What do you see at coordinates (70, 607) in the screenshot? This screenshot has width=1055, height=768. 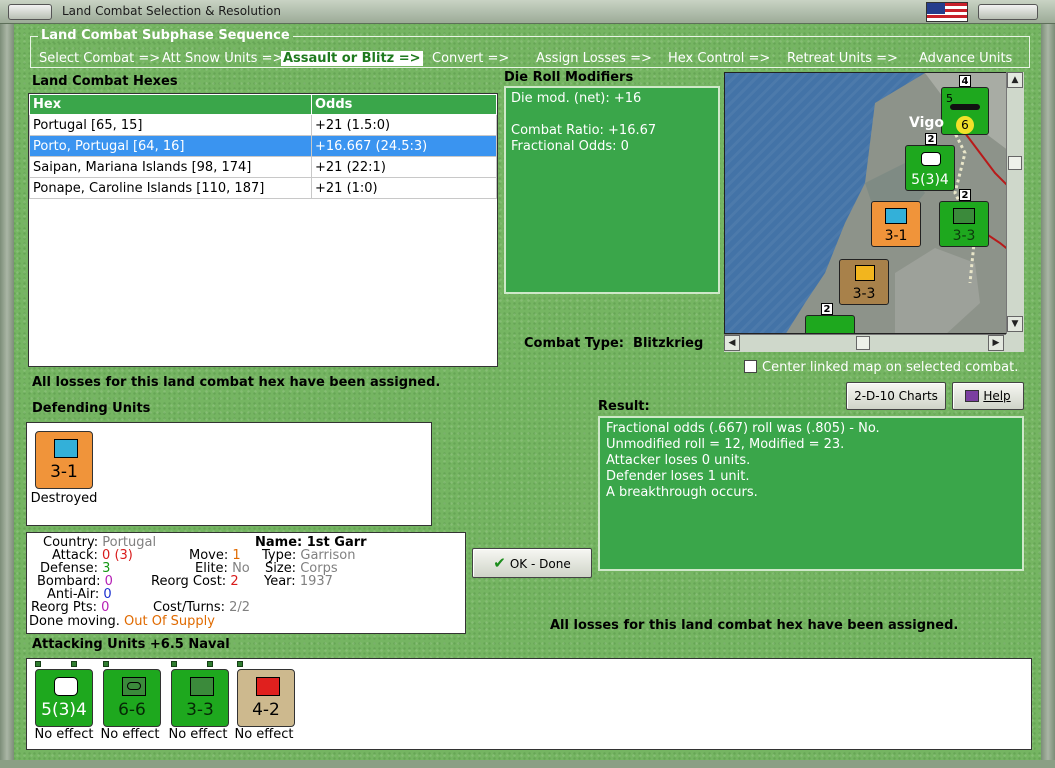 I see `reorg-pts-row: Reorg Pts: 0` at bounding box center [70, 607].